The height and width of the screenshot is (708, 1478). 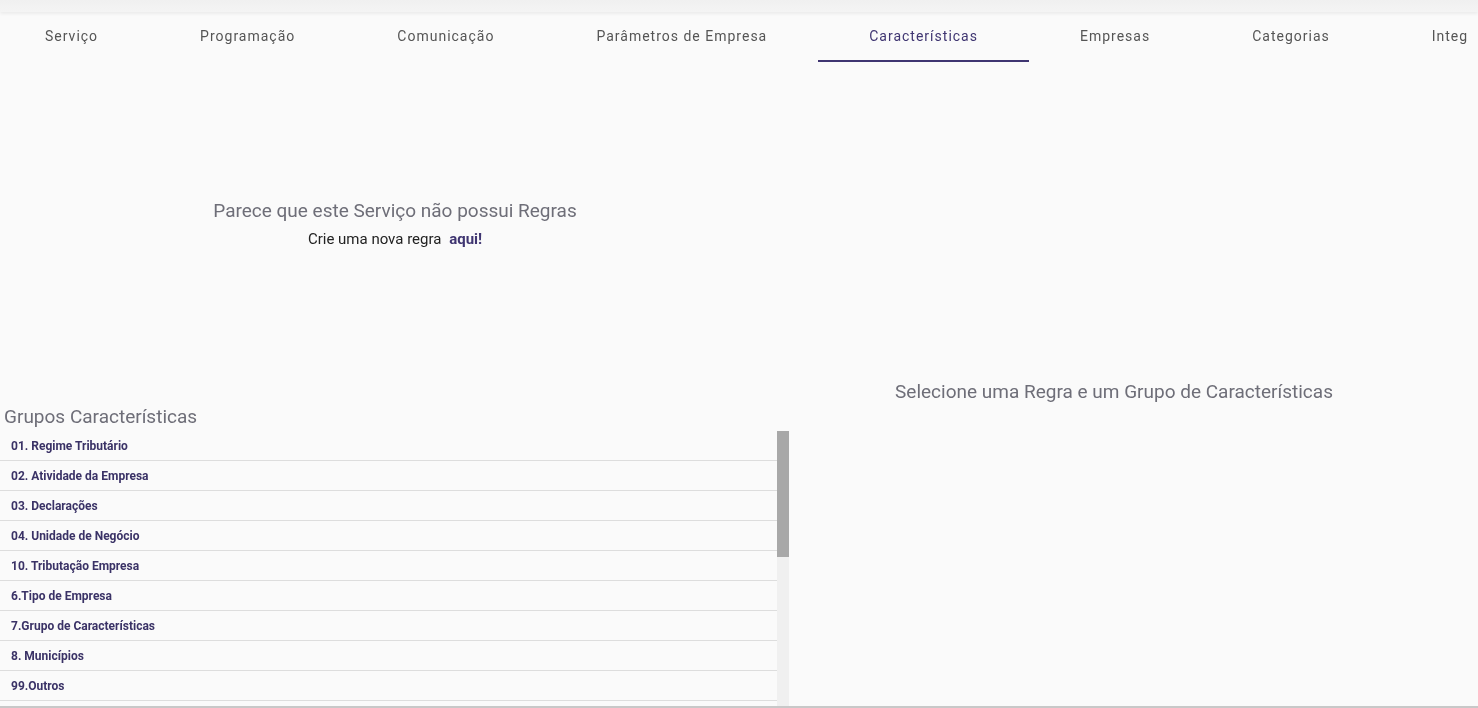 I want to click on select-rule-message: Selecione uma Regra e um Grupo de Características, so click(x=1114, y=391).